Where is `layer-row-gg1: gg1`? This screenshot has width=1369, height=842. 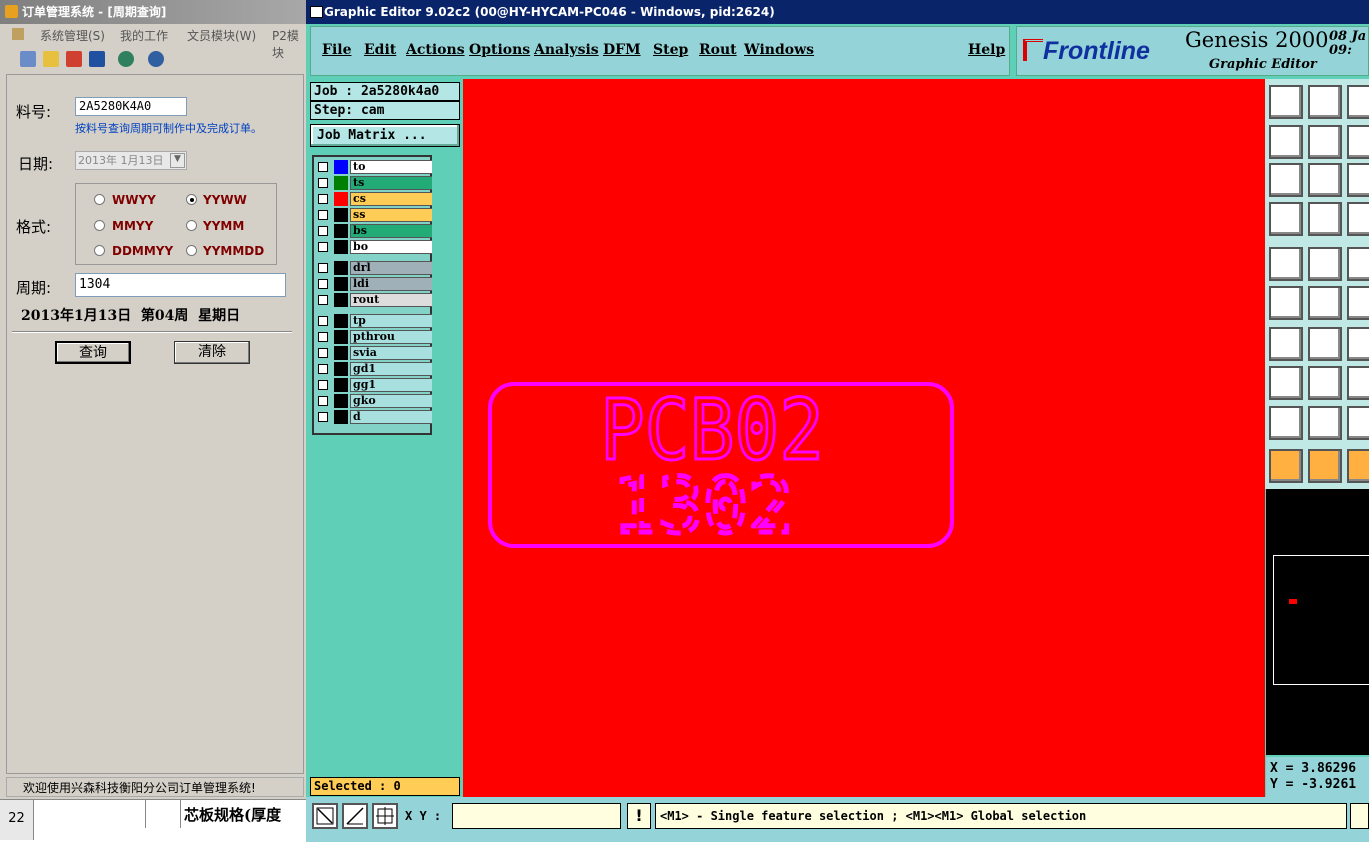
layer-row-gg1: gg1 is located at coordinates (375, 385).